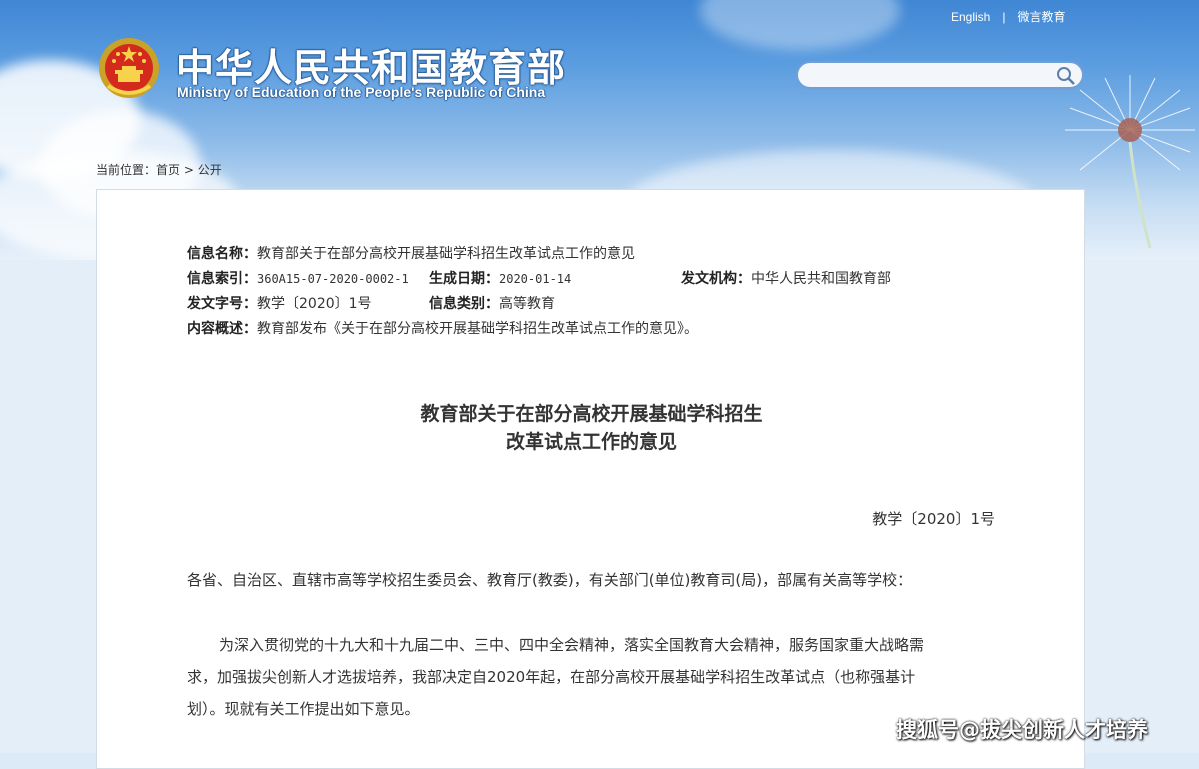 The image size is (1199, 769). I want to click on breadcrumb-current: 公开, so click(210, 170).